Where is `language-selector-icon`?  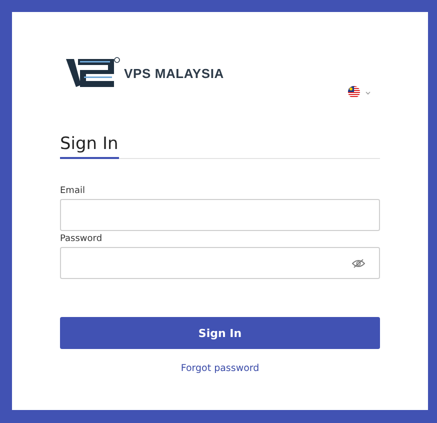 language-selector-icon is located at coordinates (360, 92).